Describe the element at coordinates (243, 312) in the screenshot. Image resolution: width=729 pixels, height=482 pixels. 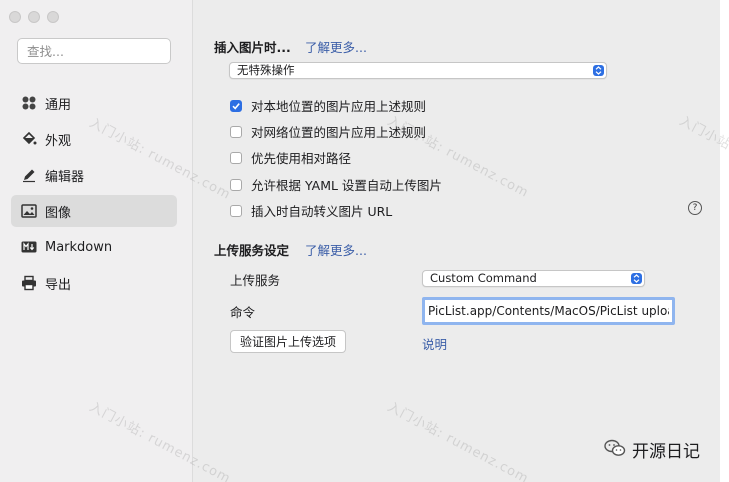
I see `command-label: 命令` at that location.